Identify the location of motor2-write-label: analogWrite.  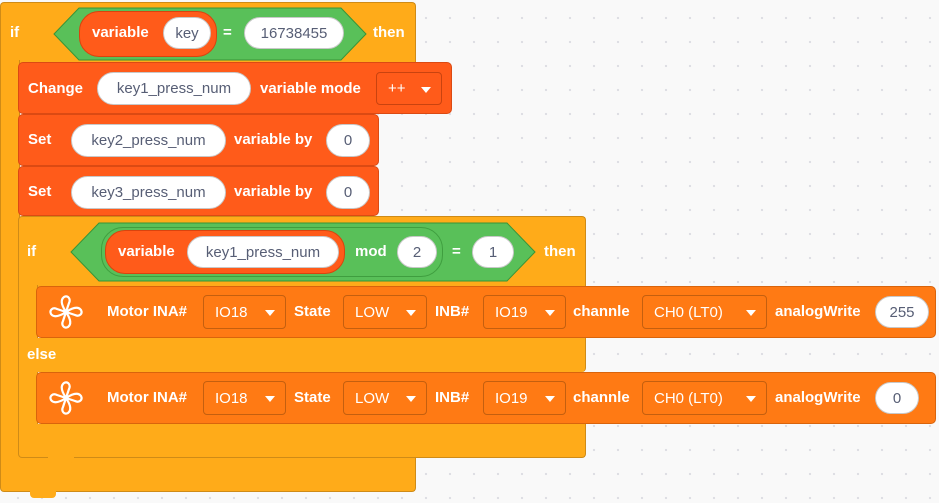
(818, 397).